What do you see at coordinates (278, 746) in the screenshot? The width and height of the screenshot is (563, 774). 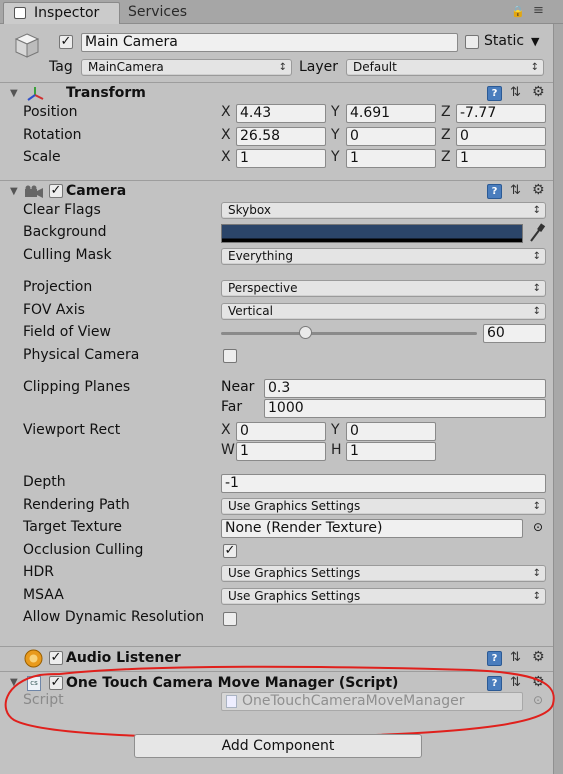 I see `add-component-button: Add Component` at bounding box center [278, 746].